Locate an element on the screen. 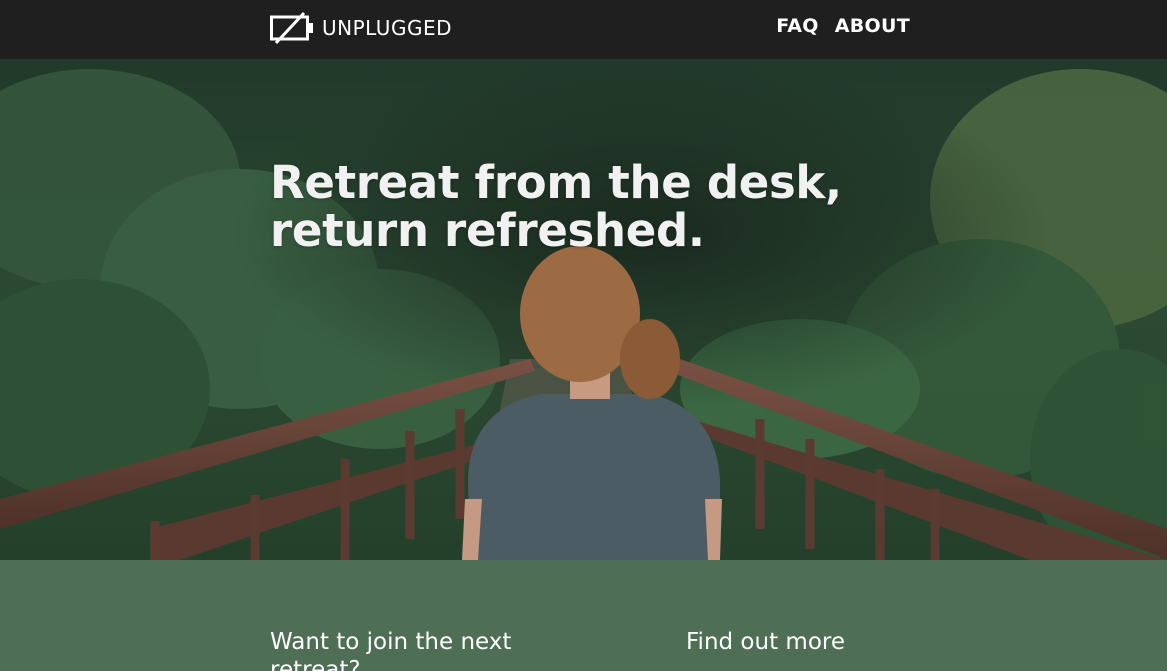  top-navbar: UNPLUGGED FAQ ABOUT is located at coordinates (583, 29).